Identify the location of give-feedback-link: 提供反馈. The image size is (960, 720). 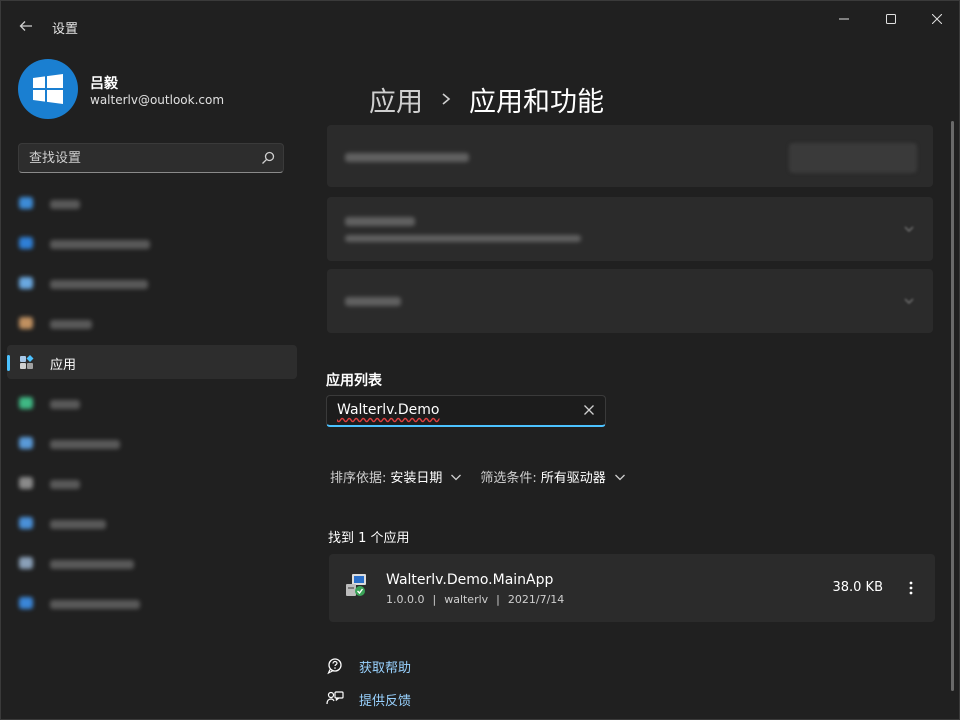
(368, 699).